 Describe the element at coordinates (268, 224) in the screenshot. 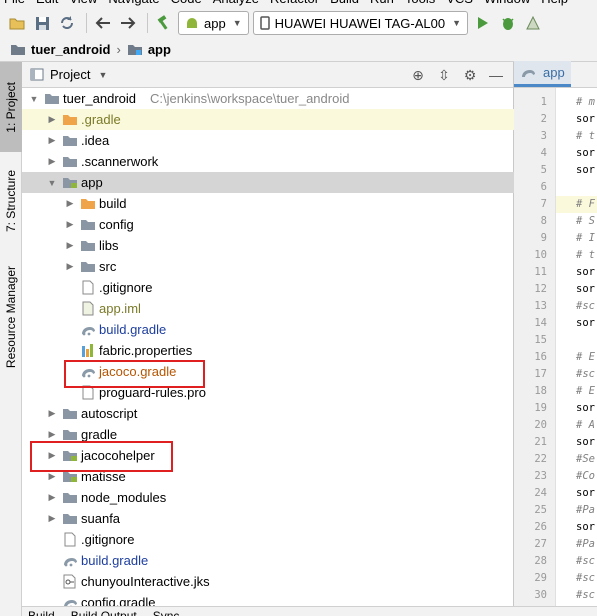

I see `tree-item: ▶ config` at that location.